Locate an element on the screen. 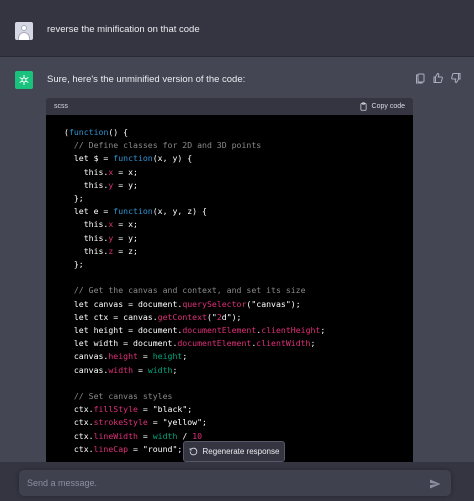 The image size is (474, 501). code-line: // Define classes for 2D and 3D points is located at coordinates (163, 145).